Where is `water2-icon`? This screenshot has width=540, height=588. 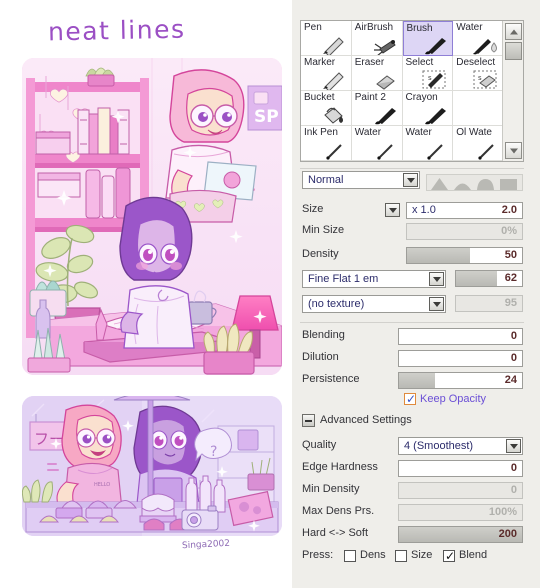 water2-icon is located at coordinates (384, 152).